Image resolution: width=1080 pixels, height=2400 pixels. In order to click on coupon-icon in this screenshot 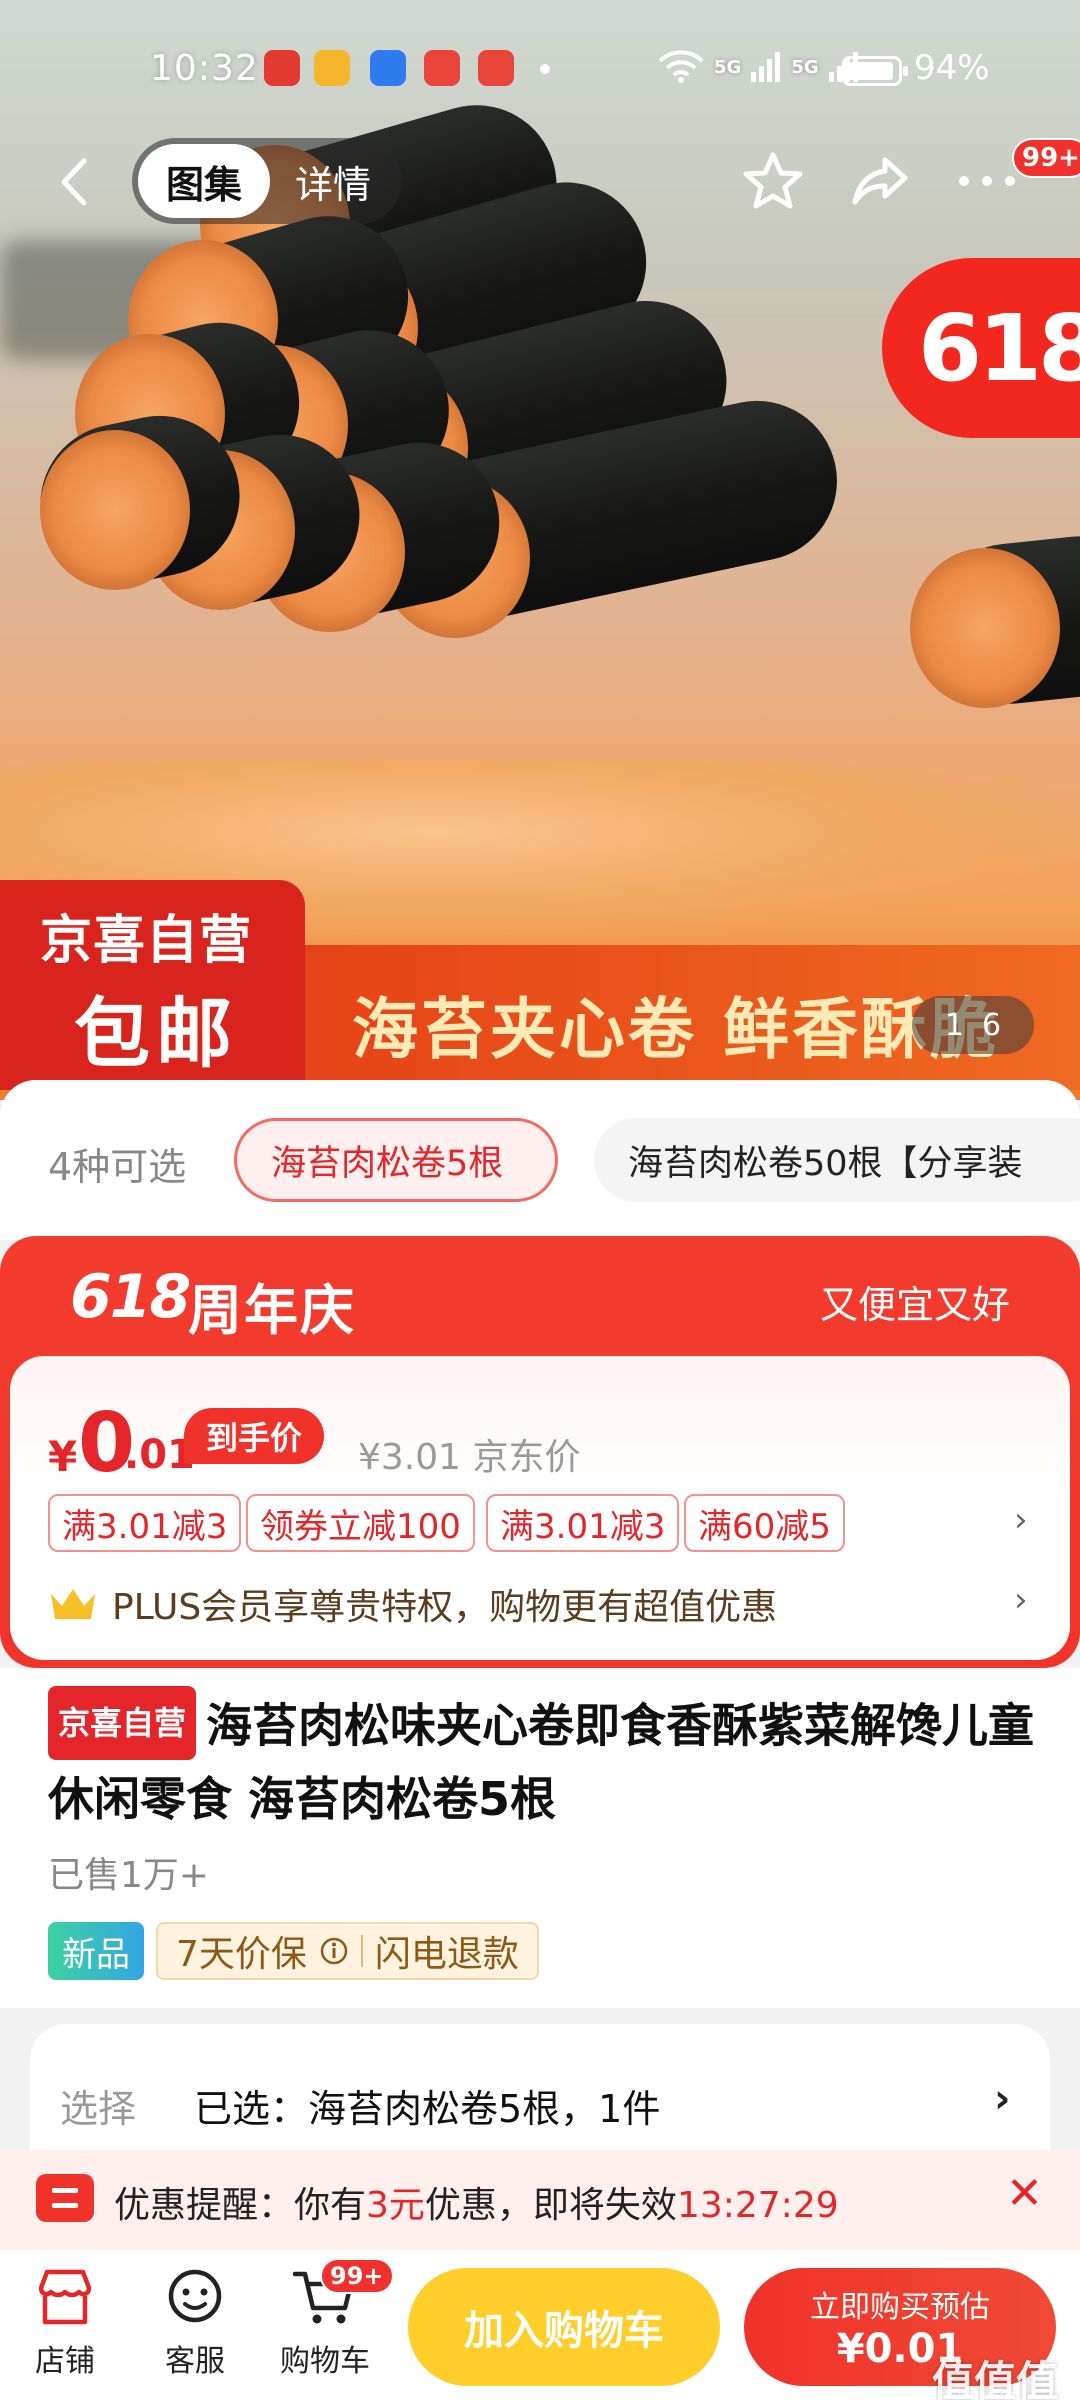, I will do `click(65, 2198)`.